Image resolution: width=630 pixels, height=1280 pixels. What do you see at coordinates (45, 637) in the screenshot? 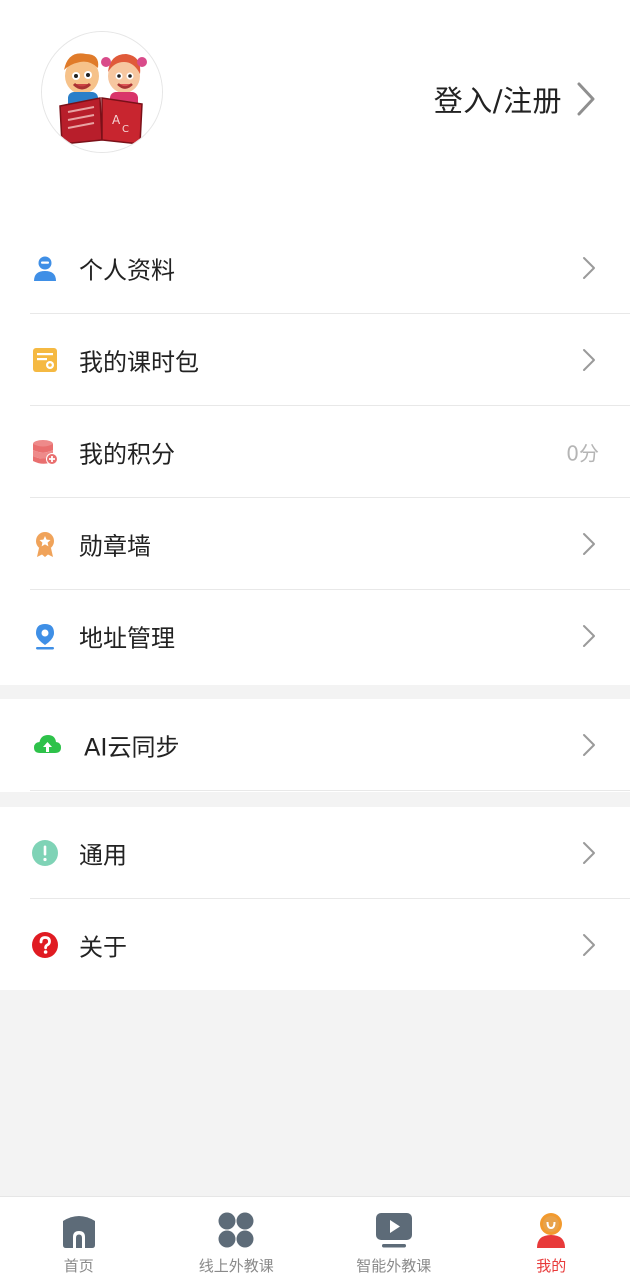
I see `location-pin-icon` at bounding box center [45, 637].